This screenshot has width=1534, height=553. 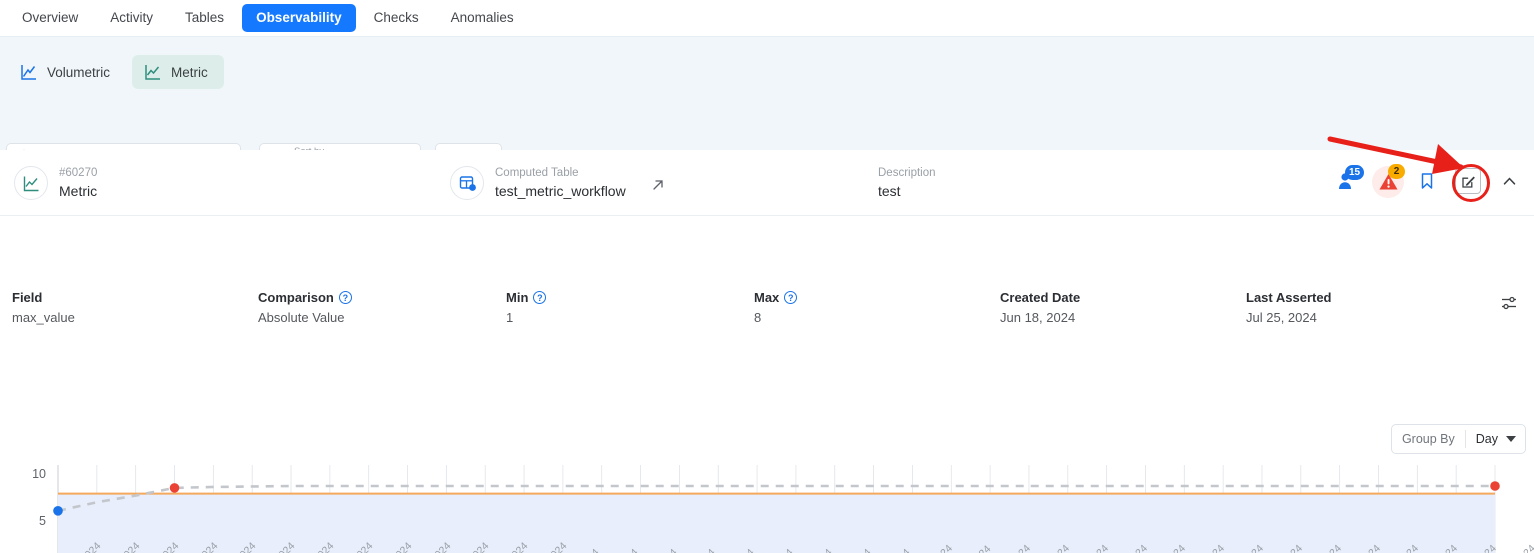 What do you see at coordinates (907, 183) in the screenshot?
I see `description-block: Description test` at bounding box center [907, 183].